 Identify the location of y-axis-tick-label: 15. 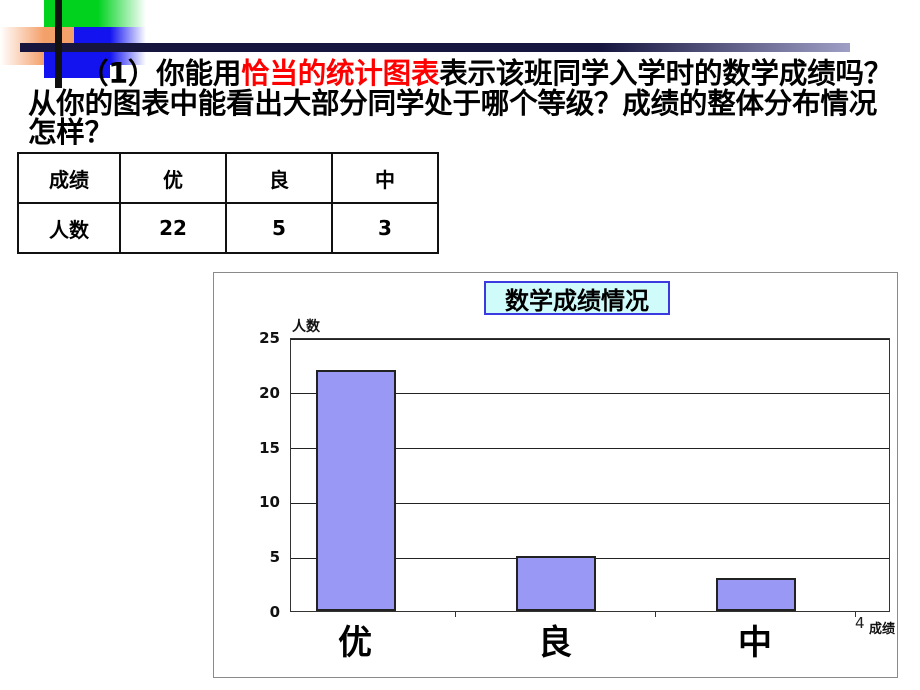
(269, 447).